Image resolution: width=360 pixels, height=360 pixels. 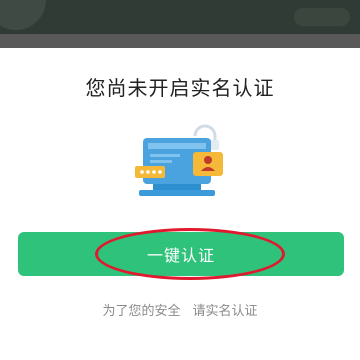 I want to click on security-hint: 为了您的安全 请实名认证, so click(x=180, y=309).